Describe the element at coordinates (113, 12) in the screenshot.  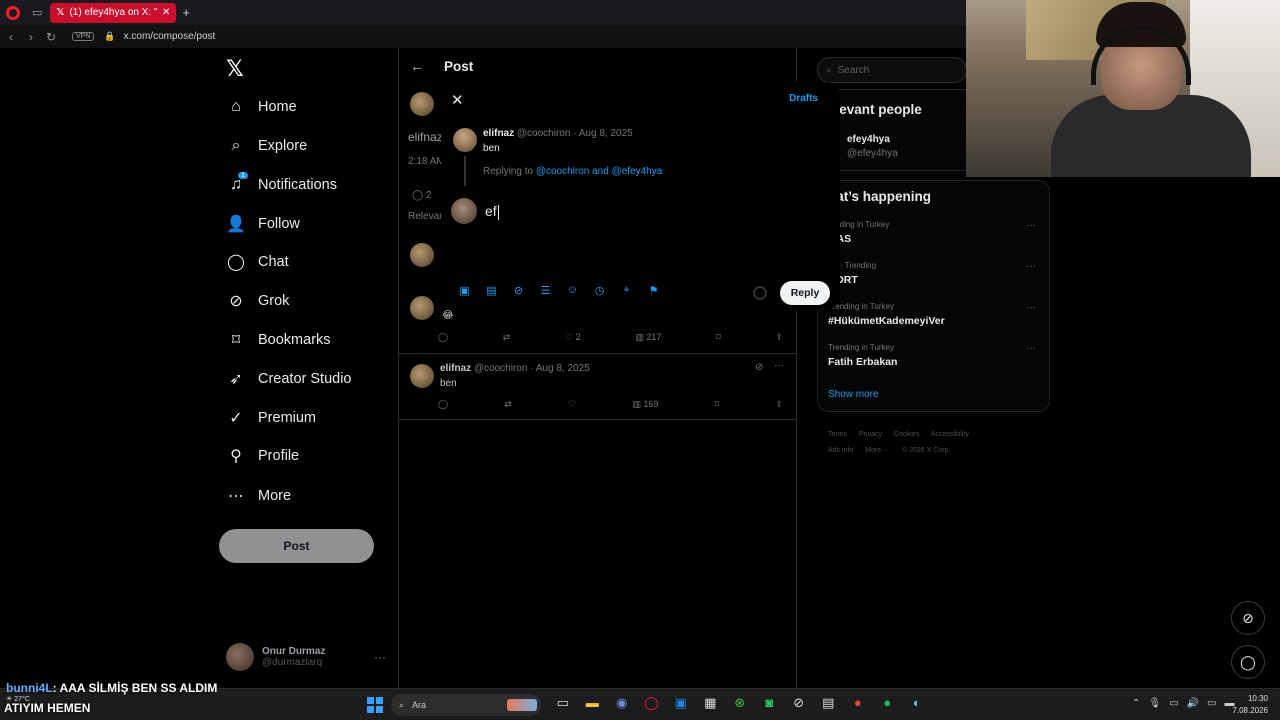
I see `browser-tab-active: 𝕏 (1) efey4hya on X: "elifnaz" ✕` at that location.